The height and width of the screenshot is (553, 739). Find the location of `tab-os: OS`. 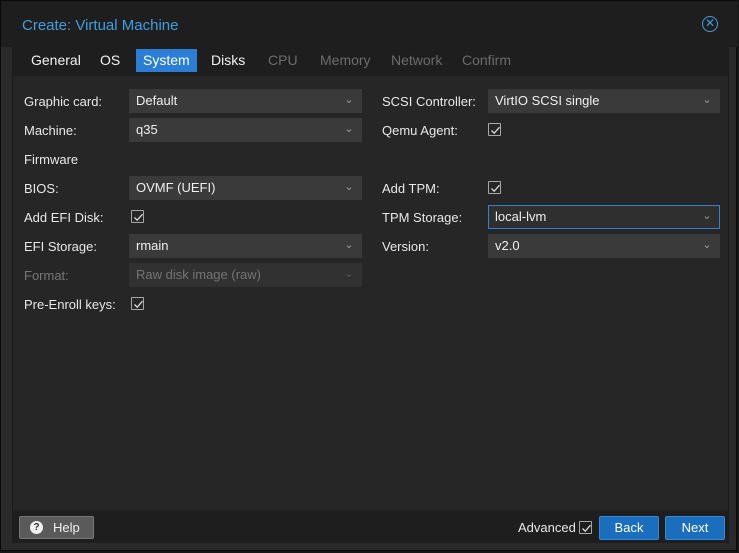

tab-os: OS is located at coordinates (110, 60).